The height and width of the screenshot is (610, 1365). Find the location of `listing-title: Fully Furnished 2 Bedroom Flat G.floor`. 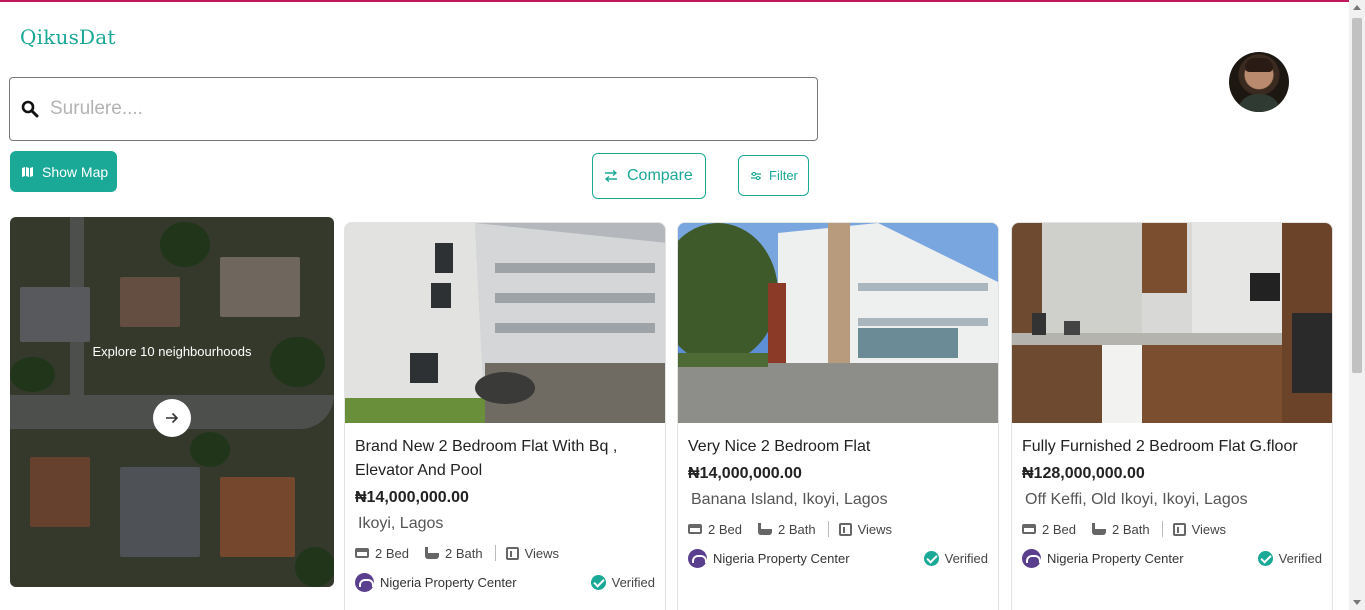

listing-title: Fully Furnished 2 Bedroom Flat G.floor is located at coordinates (1172, 447).